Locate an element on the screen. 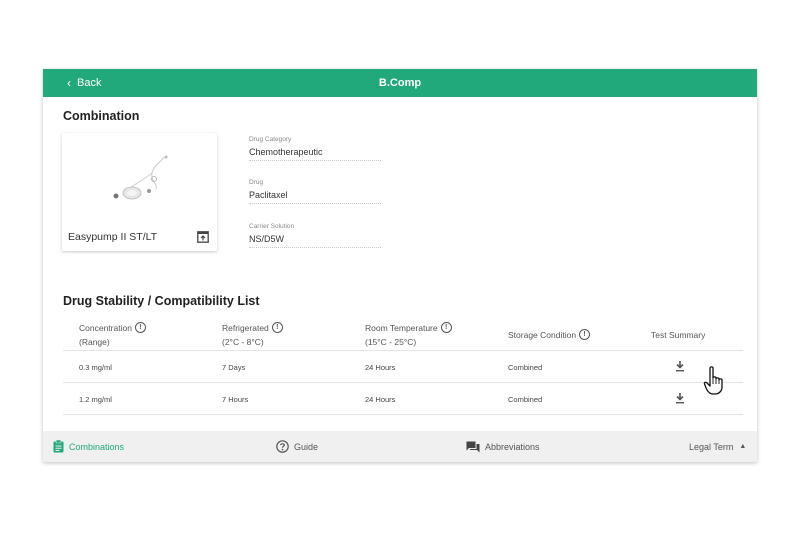 The width and height of the screenshot is (800, 534). table-row: 0.3 mg/ml 7 Days 24 Hours Combined is located at coordinates (403, 367).